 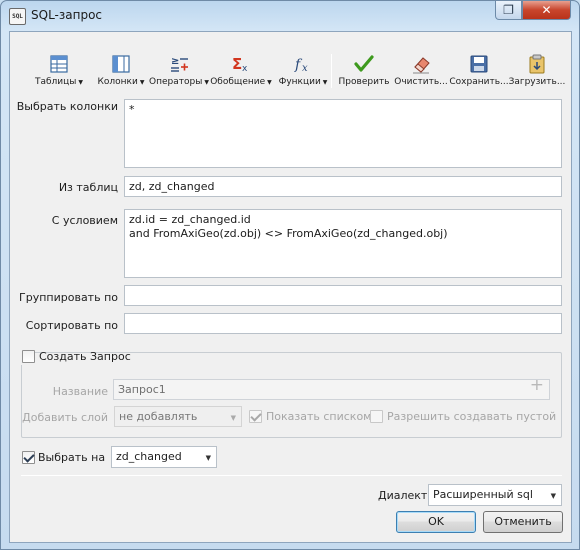 I want to click on table-icon, so click(x=59, y=64).